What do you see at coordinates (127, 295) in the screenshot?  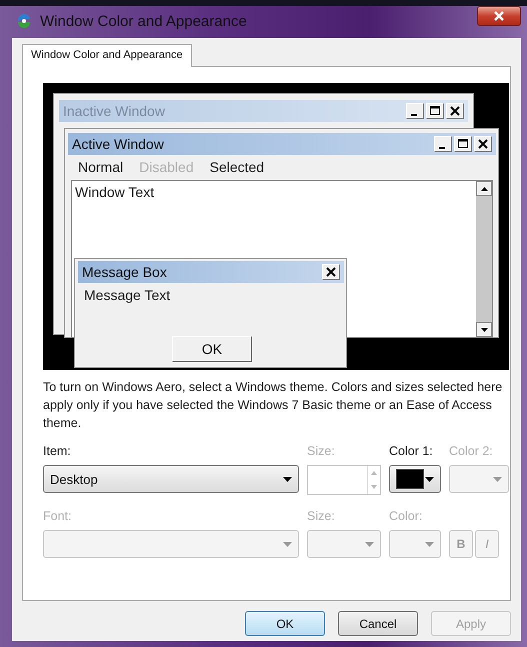 I see `message-text: Message Text` at bounding box center [127, 295].